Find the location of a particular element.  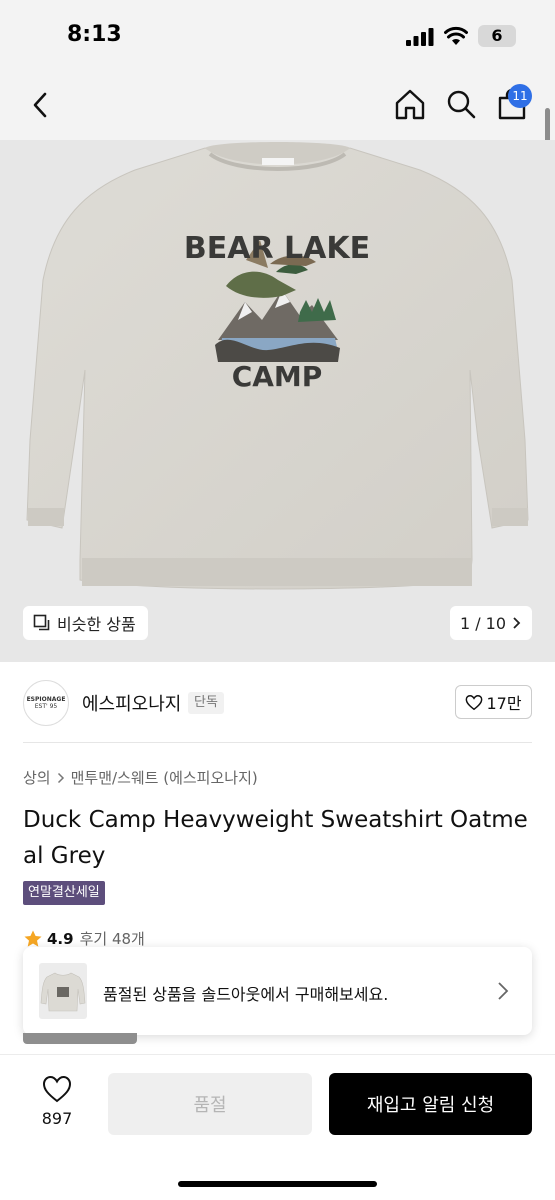

artwork-bottom-text: CAMP is located at coordinates (277, 376).